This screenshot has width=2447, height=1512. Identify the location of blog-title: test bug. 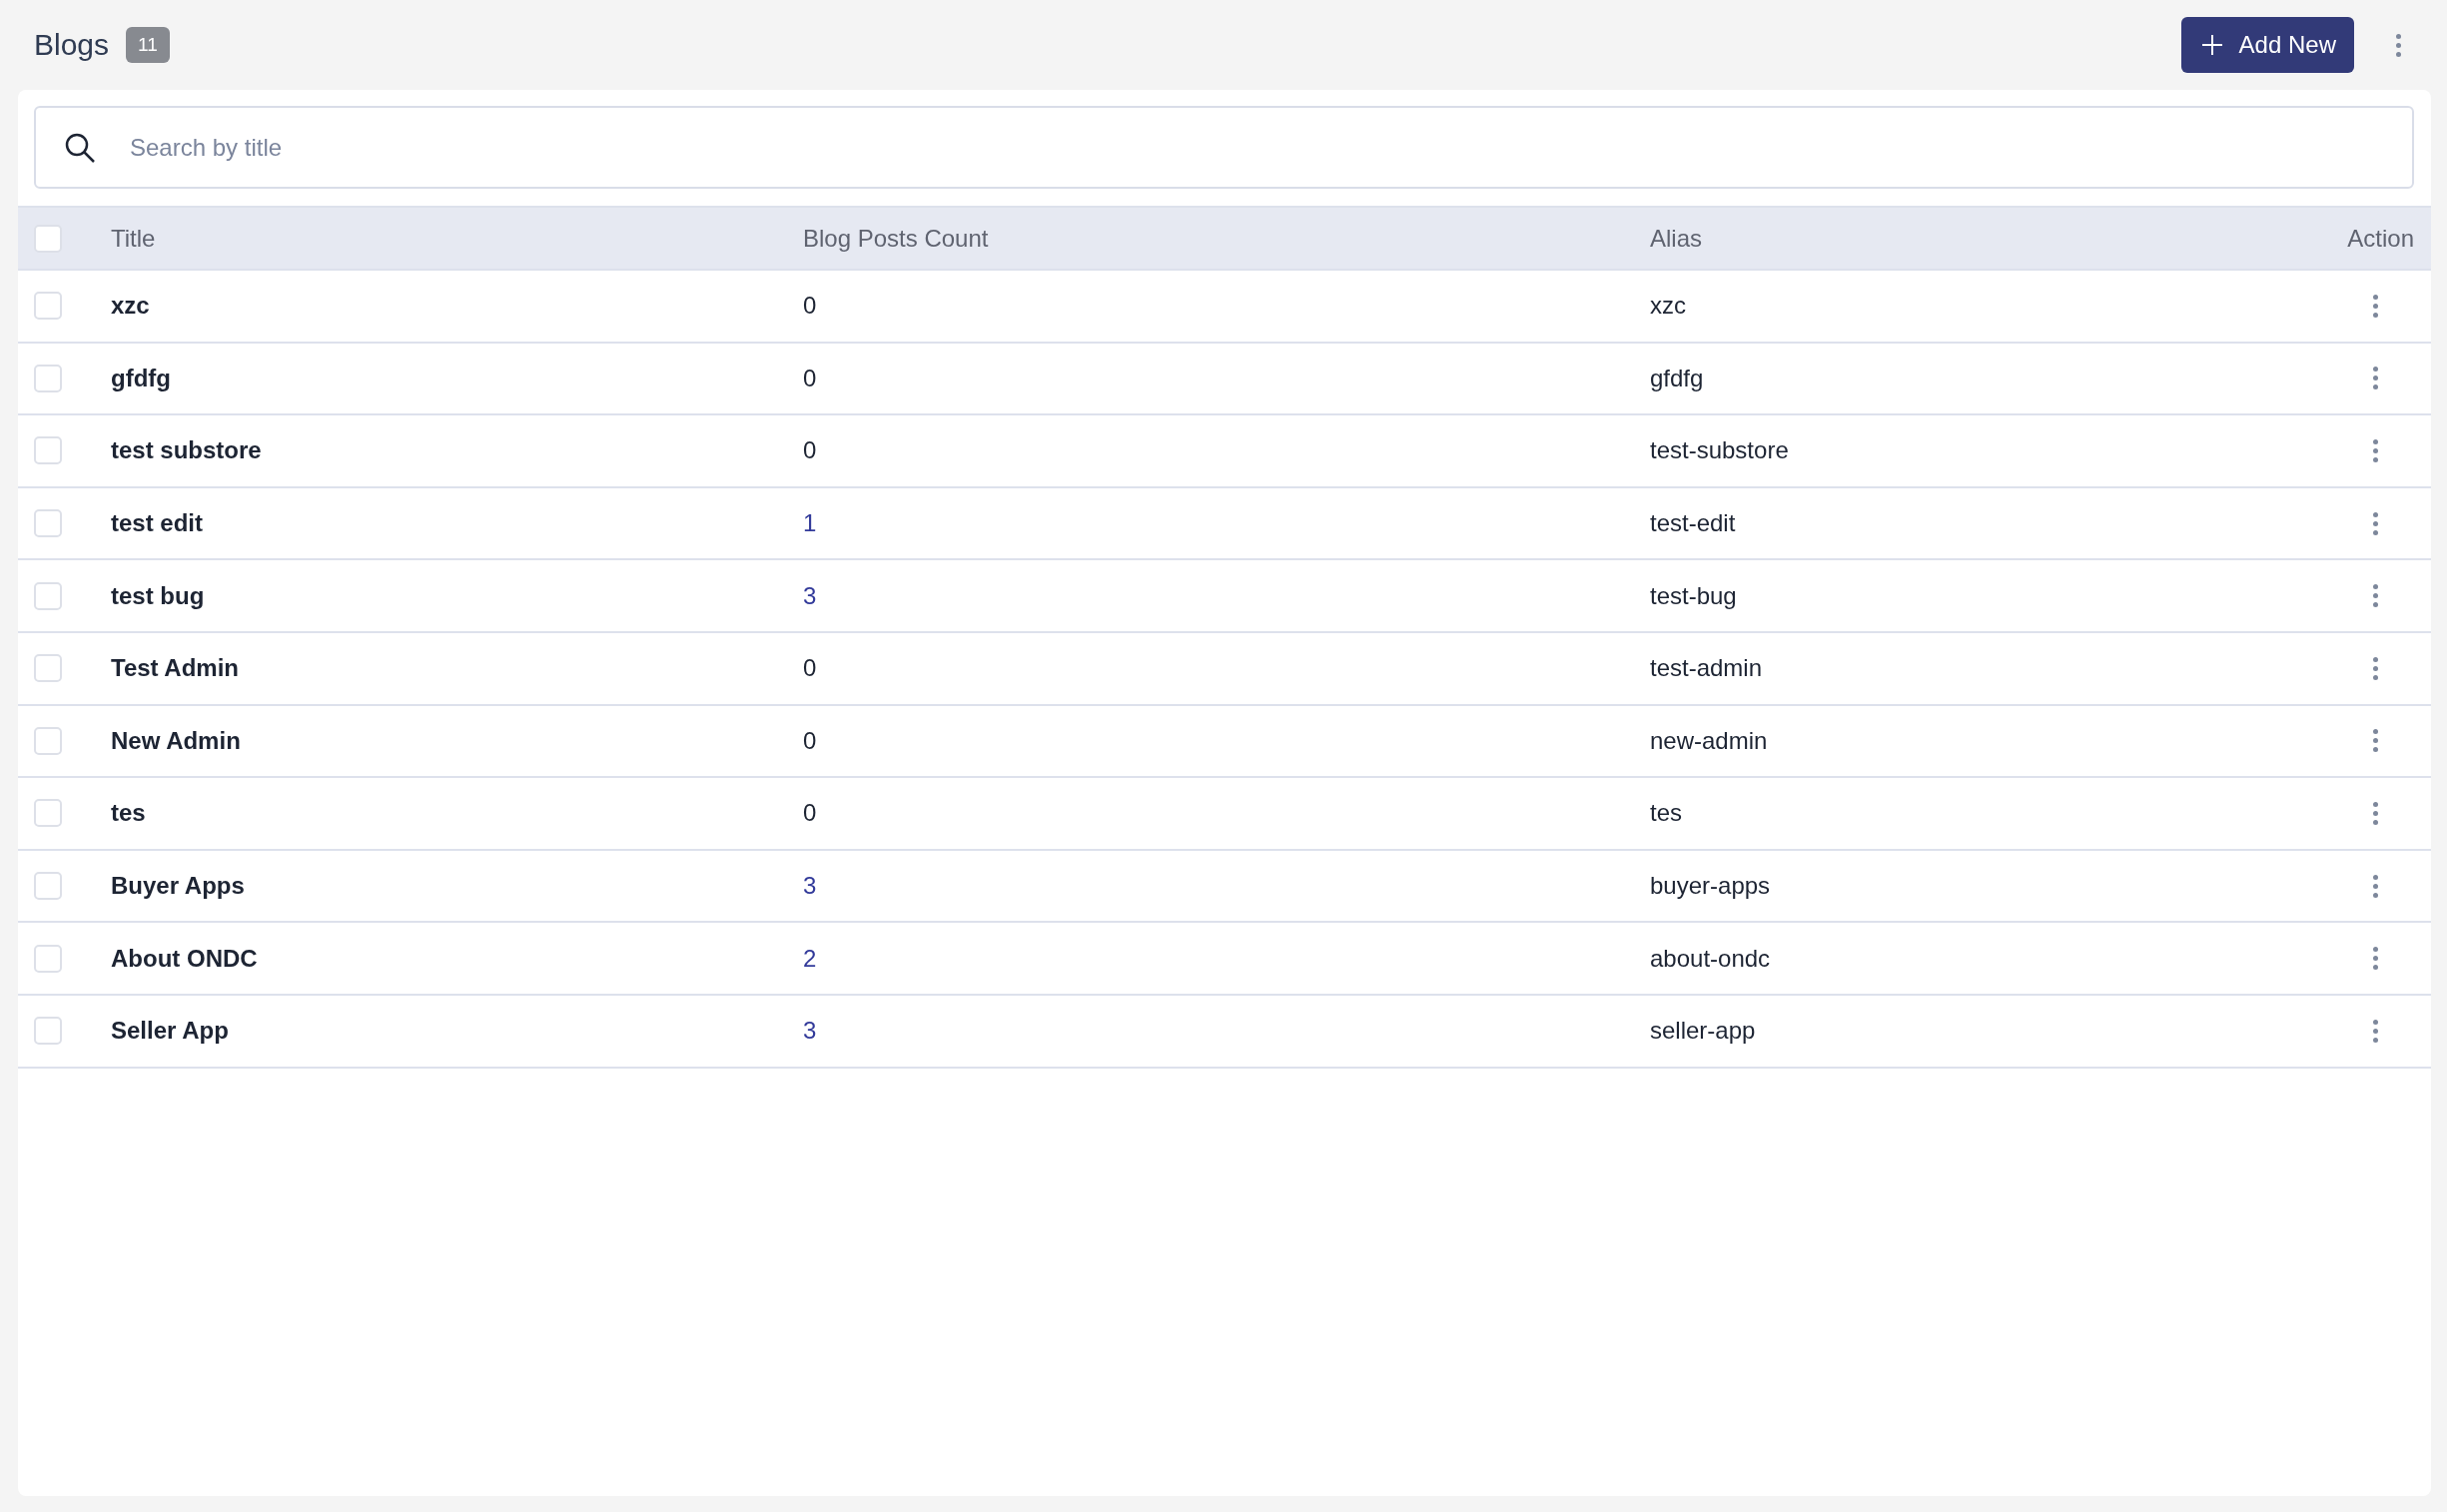
(158, 595).